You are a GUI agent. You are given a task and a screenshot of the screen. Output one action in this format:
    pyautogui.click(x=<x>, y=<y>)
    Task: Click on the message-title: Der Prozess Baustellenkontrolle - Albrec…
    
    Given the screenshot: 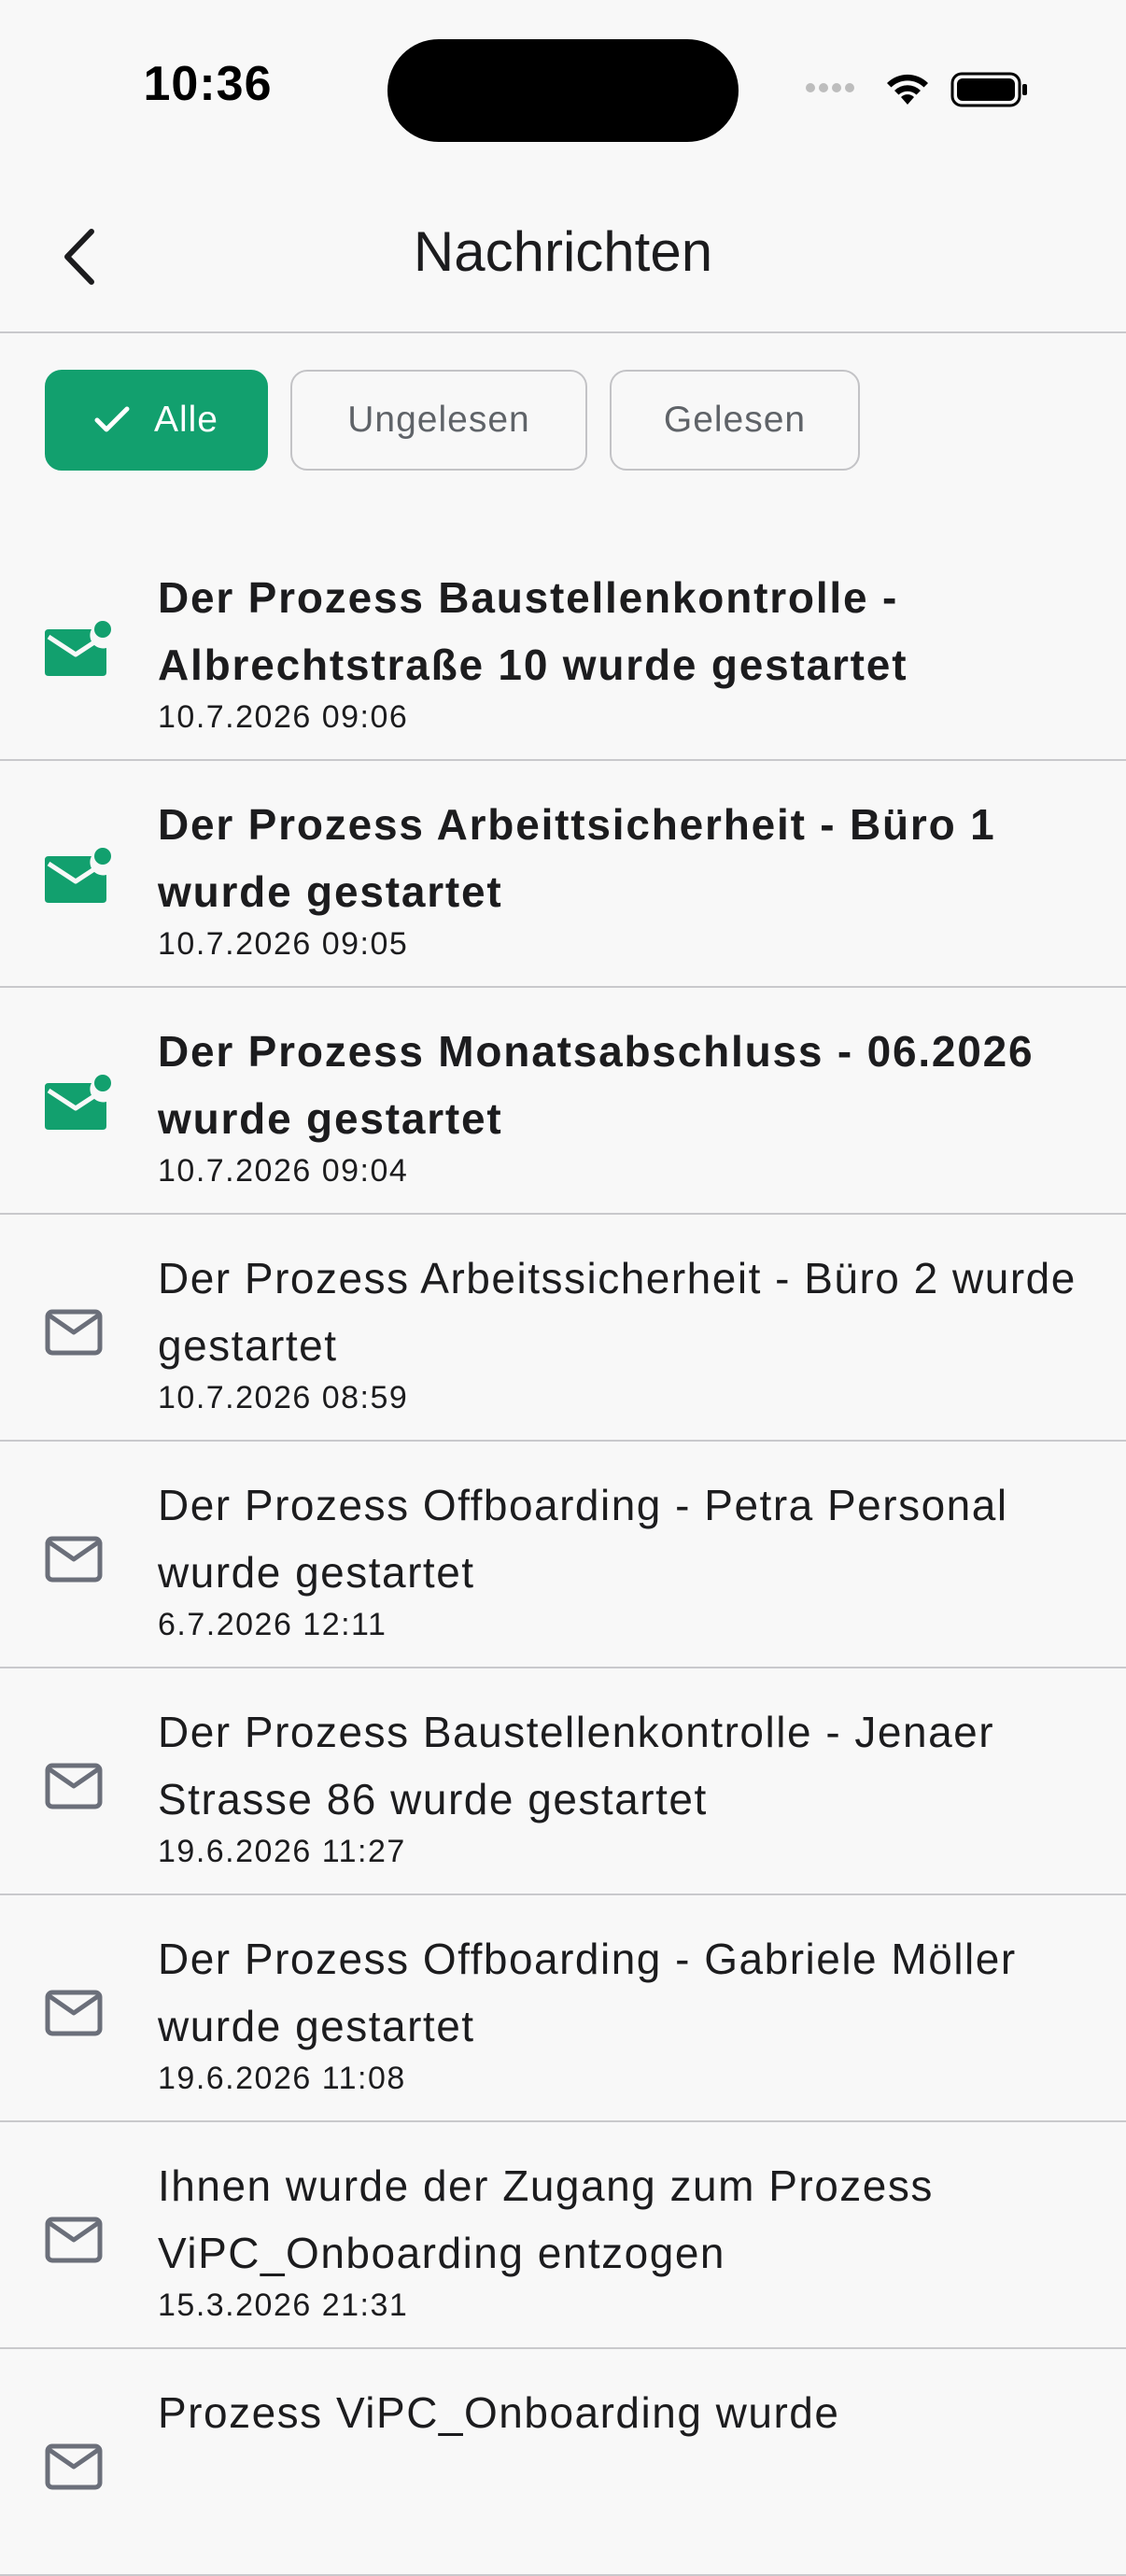 What is the action you would take?
    pyautogui.click(x=533, y=631)
    